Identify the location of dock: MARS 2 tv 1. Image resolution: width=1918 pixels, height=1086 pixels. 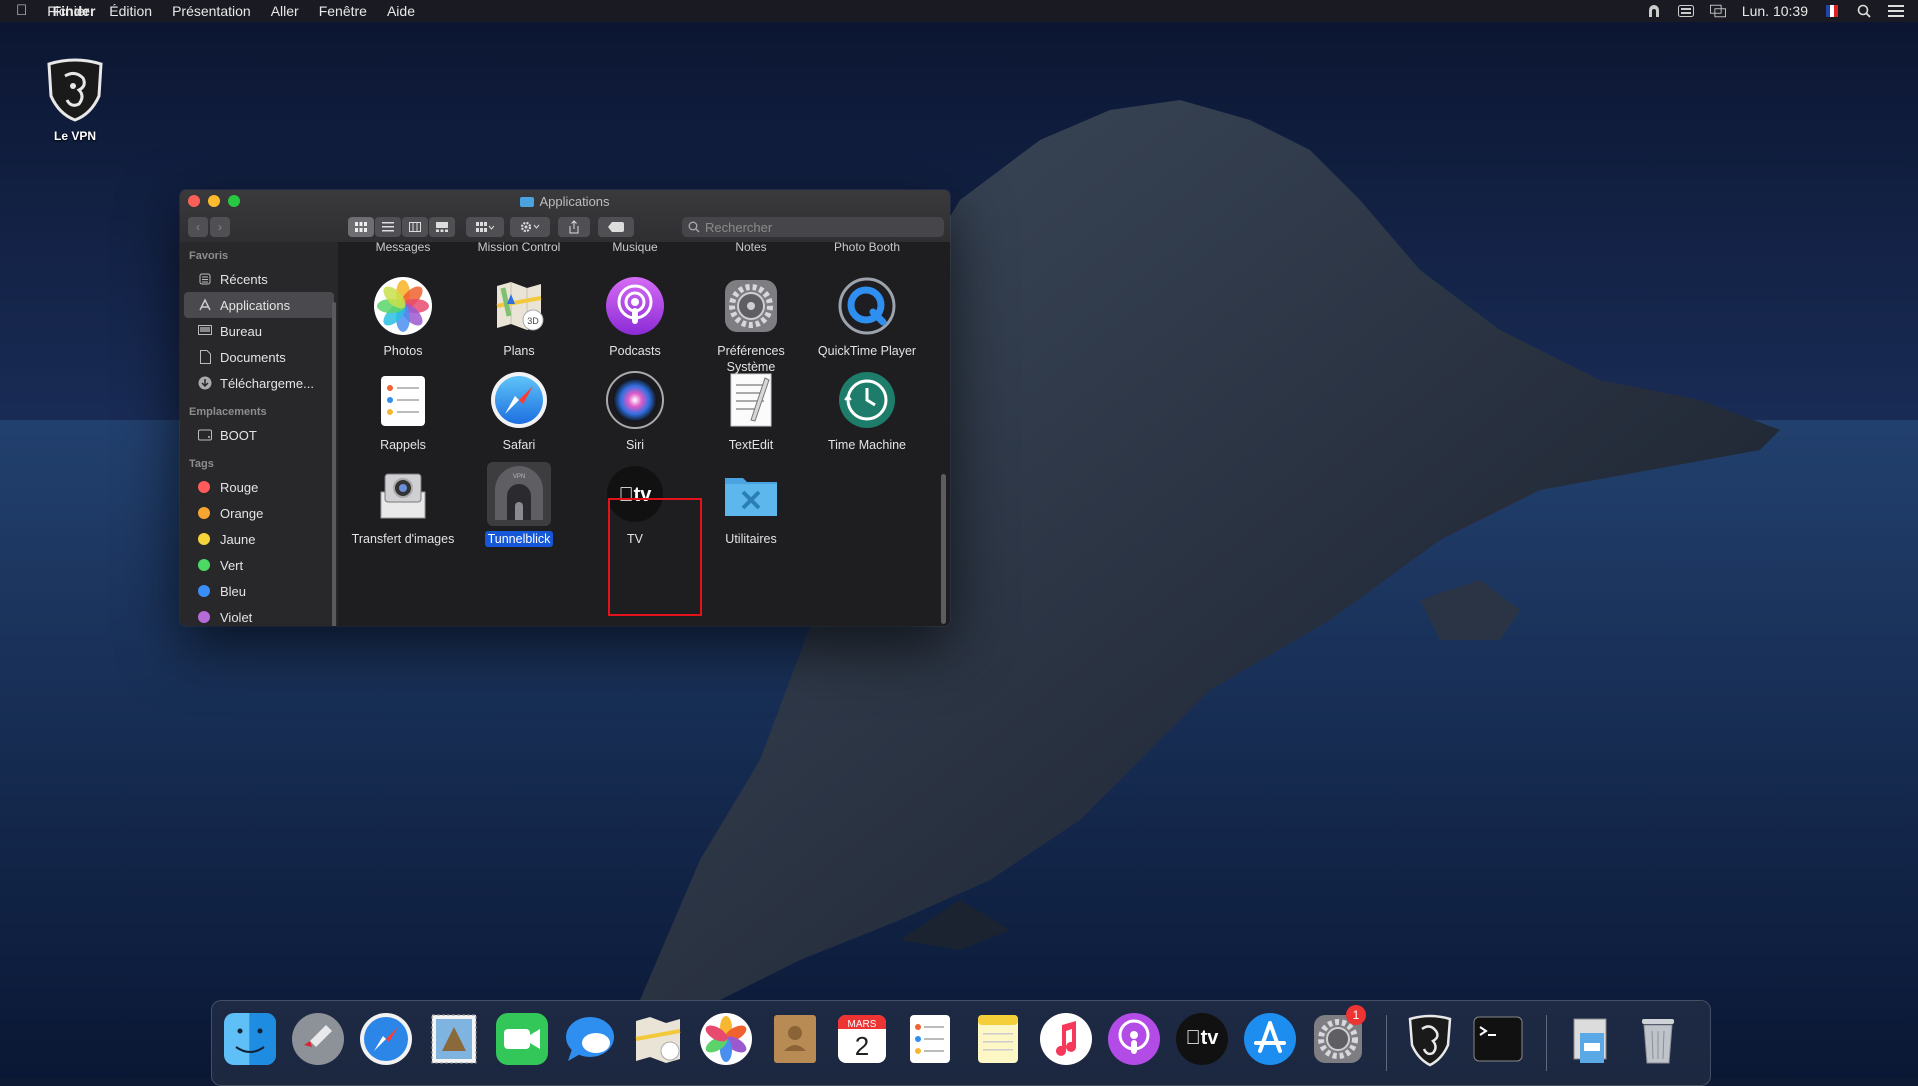
(961, 1043).